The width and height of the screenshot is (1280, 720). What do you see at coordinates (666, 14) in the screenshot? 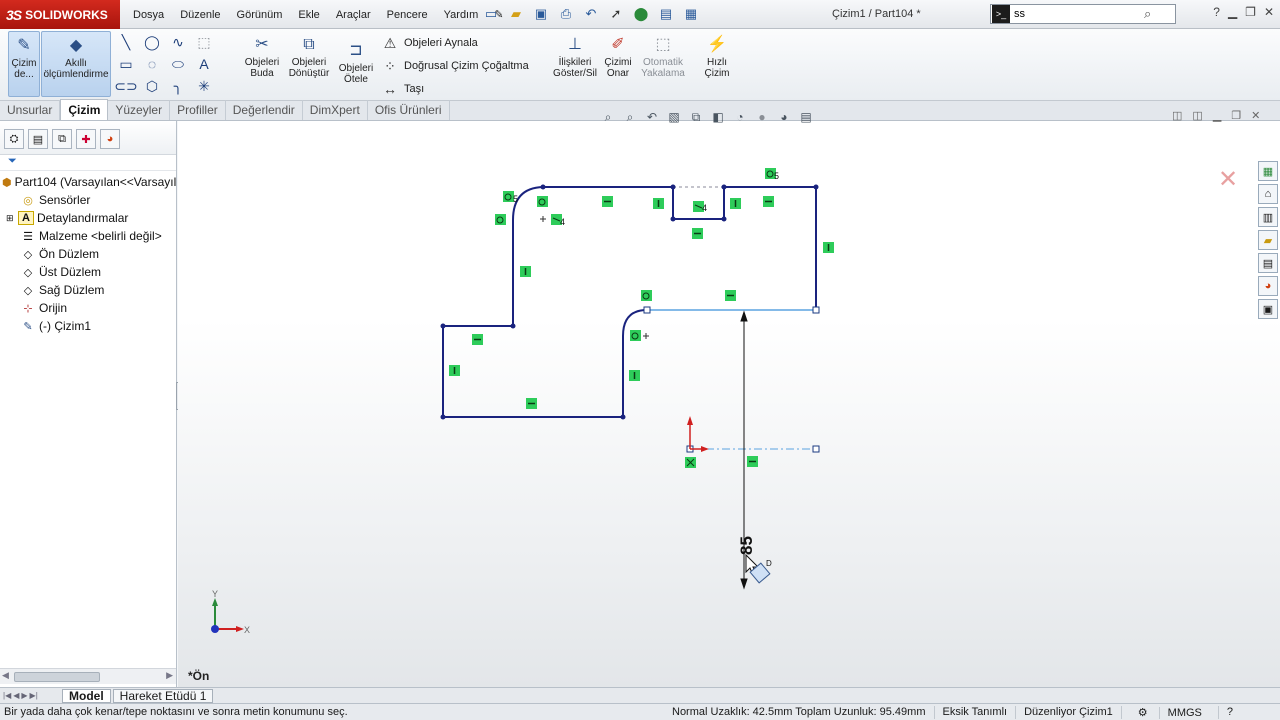
I see `file-properties-icon: ▤` at bounding box center [666, 14].